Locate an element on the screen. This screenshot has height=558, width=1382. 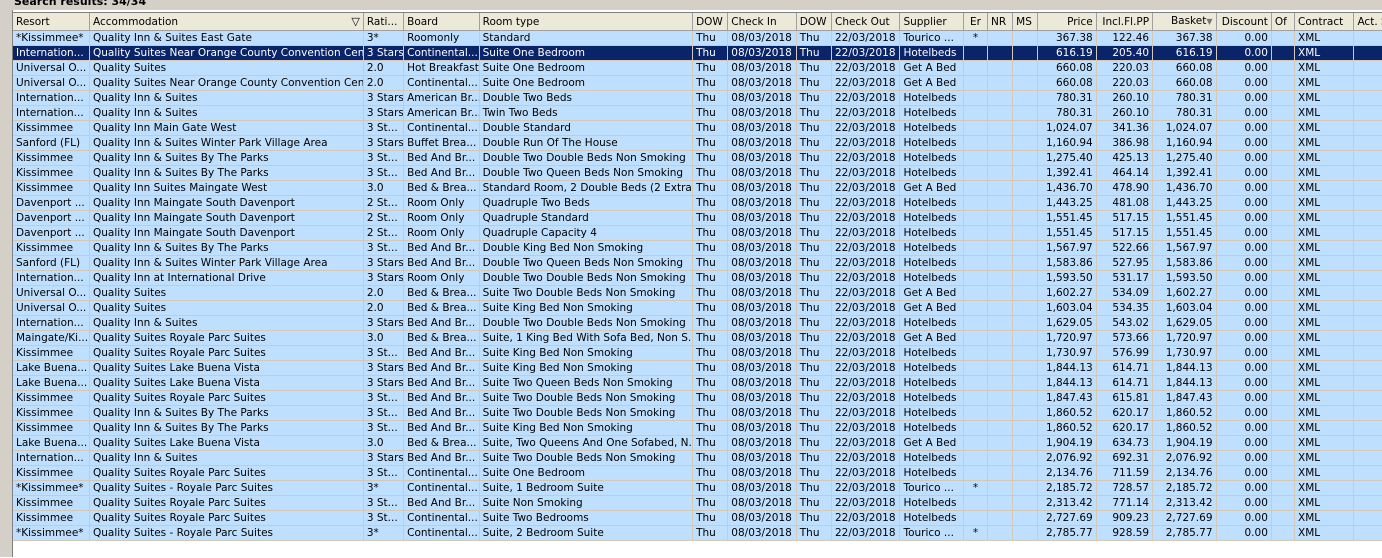
cell-check-in: 08/03/2018 is located at coordinates (762, 488).